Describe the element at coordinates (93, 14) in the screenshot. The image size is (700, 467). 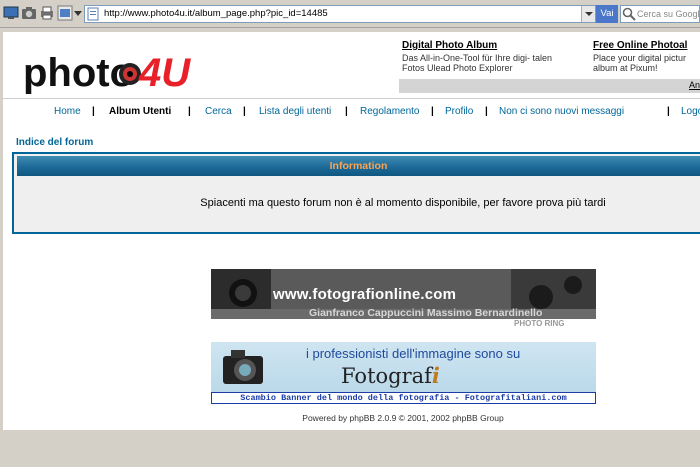
I see `page-icon` at that location.